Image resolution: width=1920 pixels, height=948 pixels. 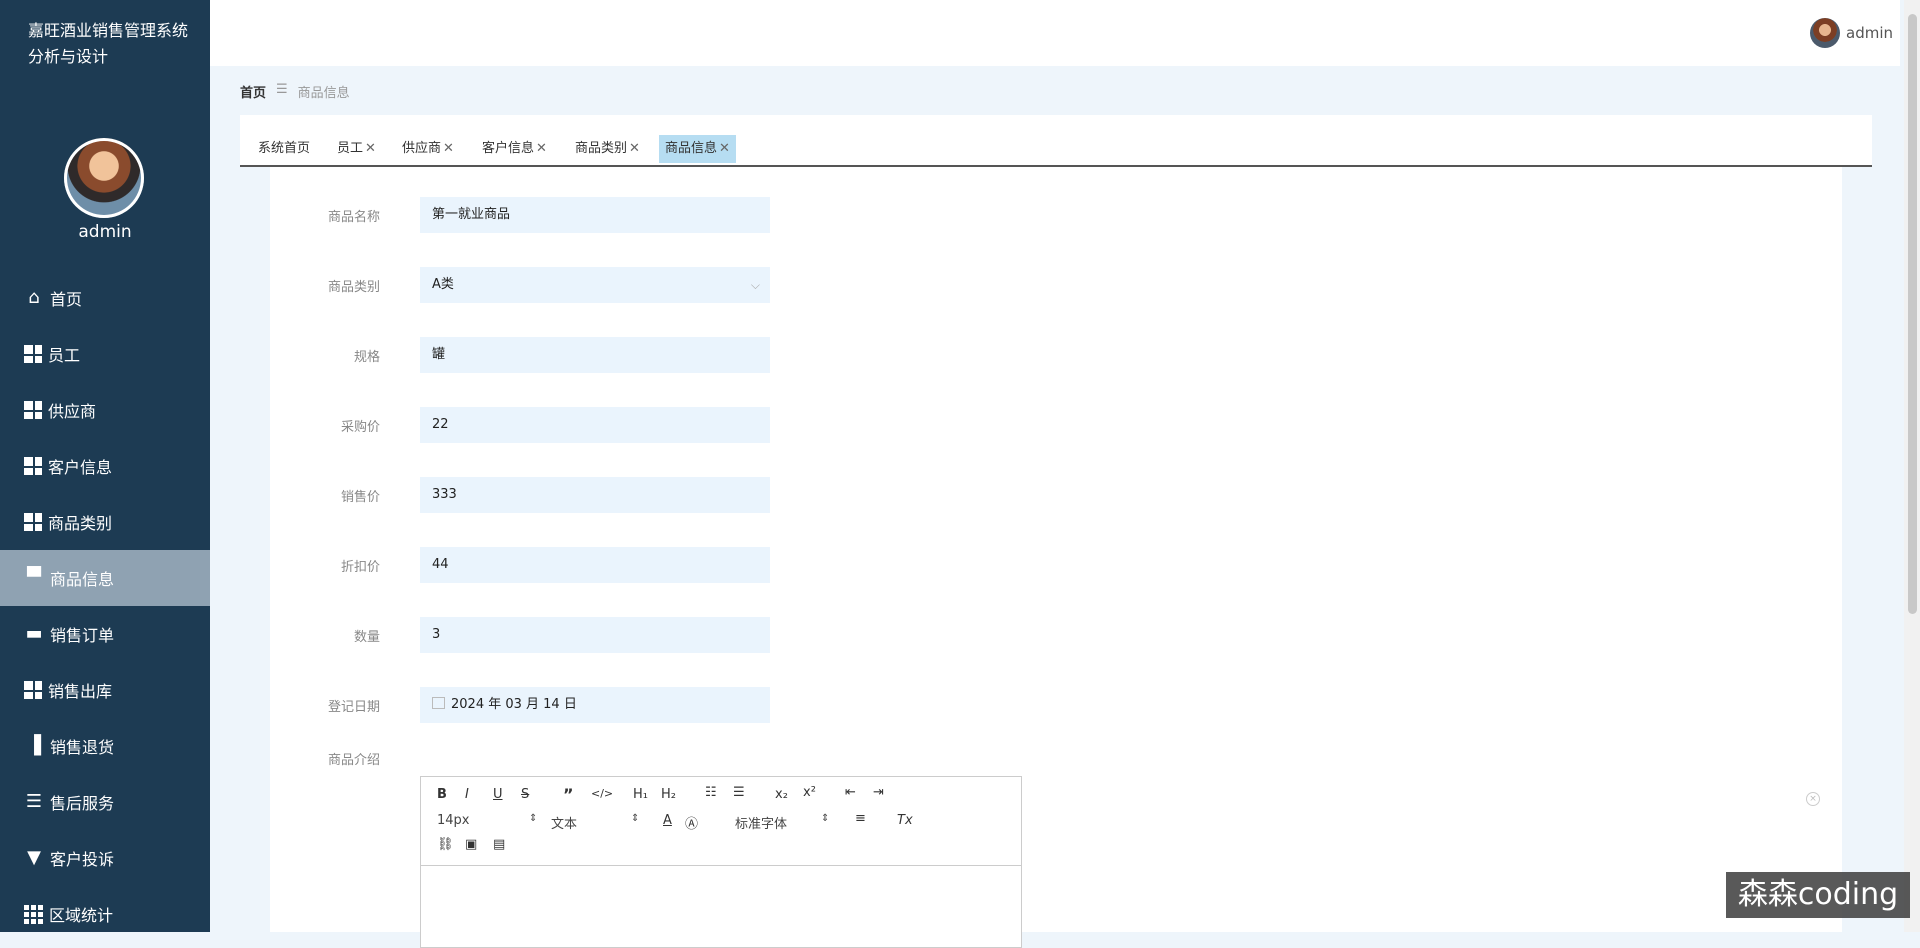 I want to click on sidebar-item-home: ⌂ 首页, so click(x=105, y=298).